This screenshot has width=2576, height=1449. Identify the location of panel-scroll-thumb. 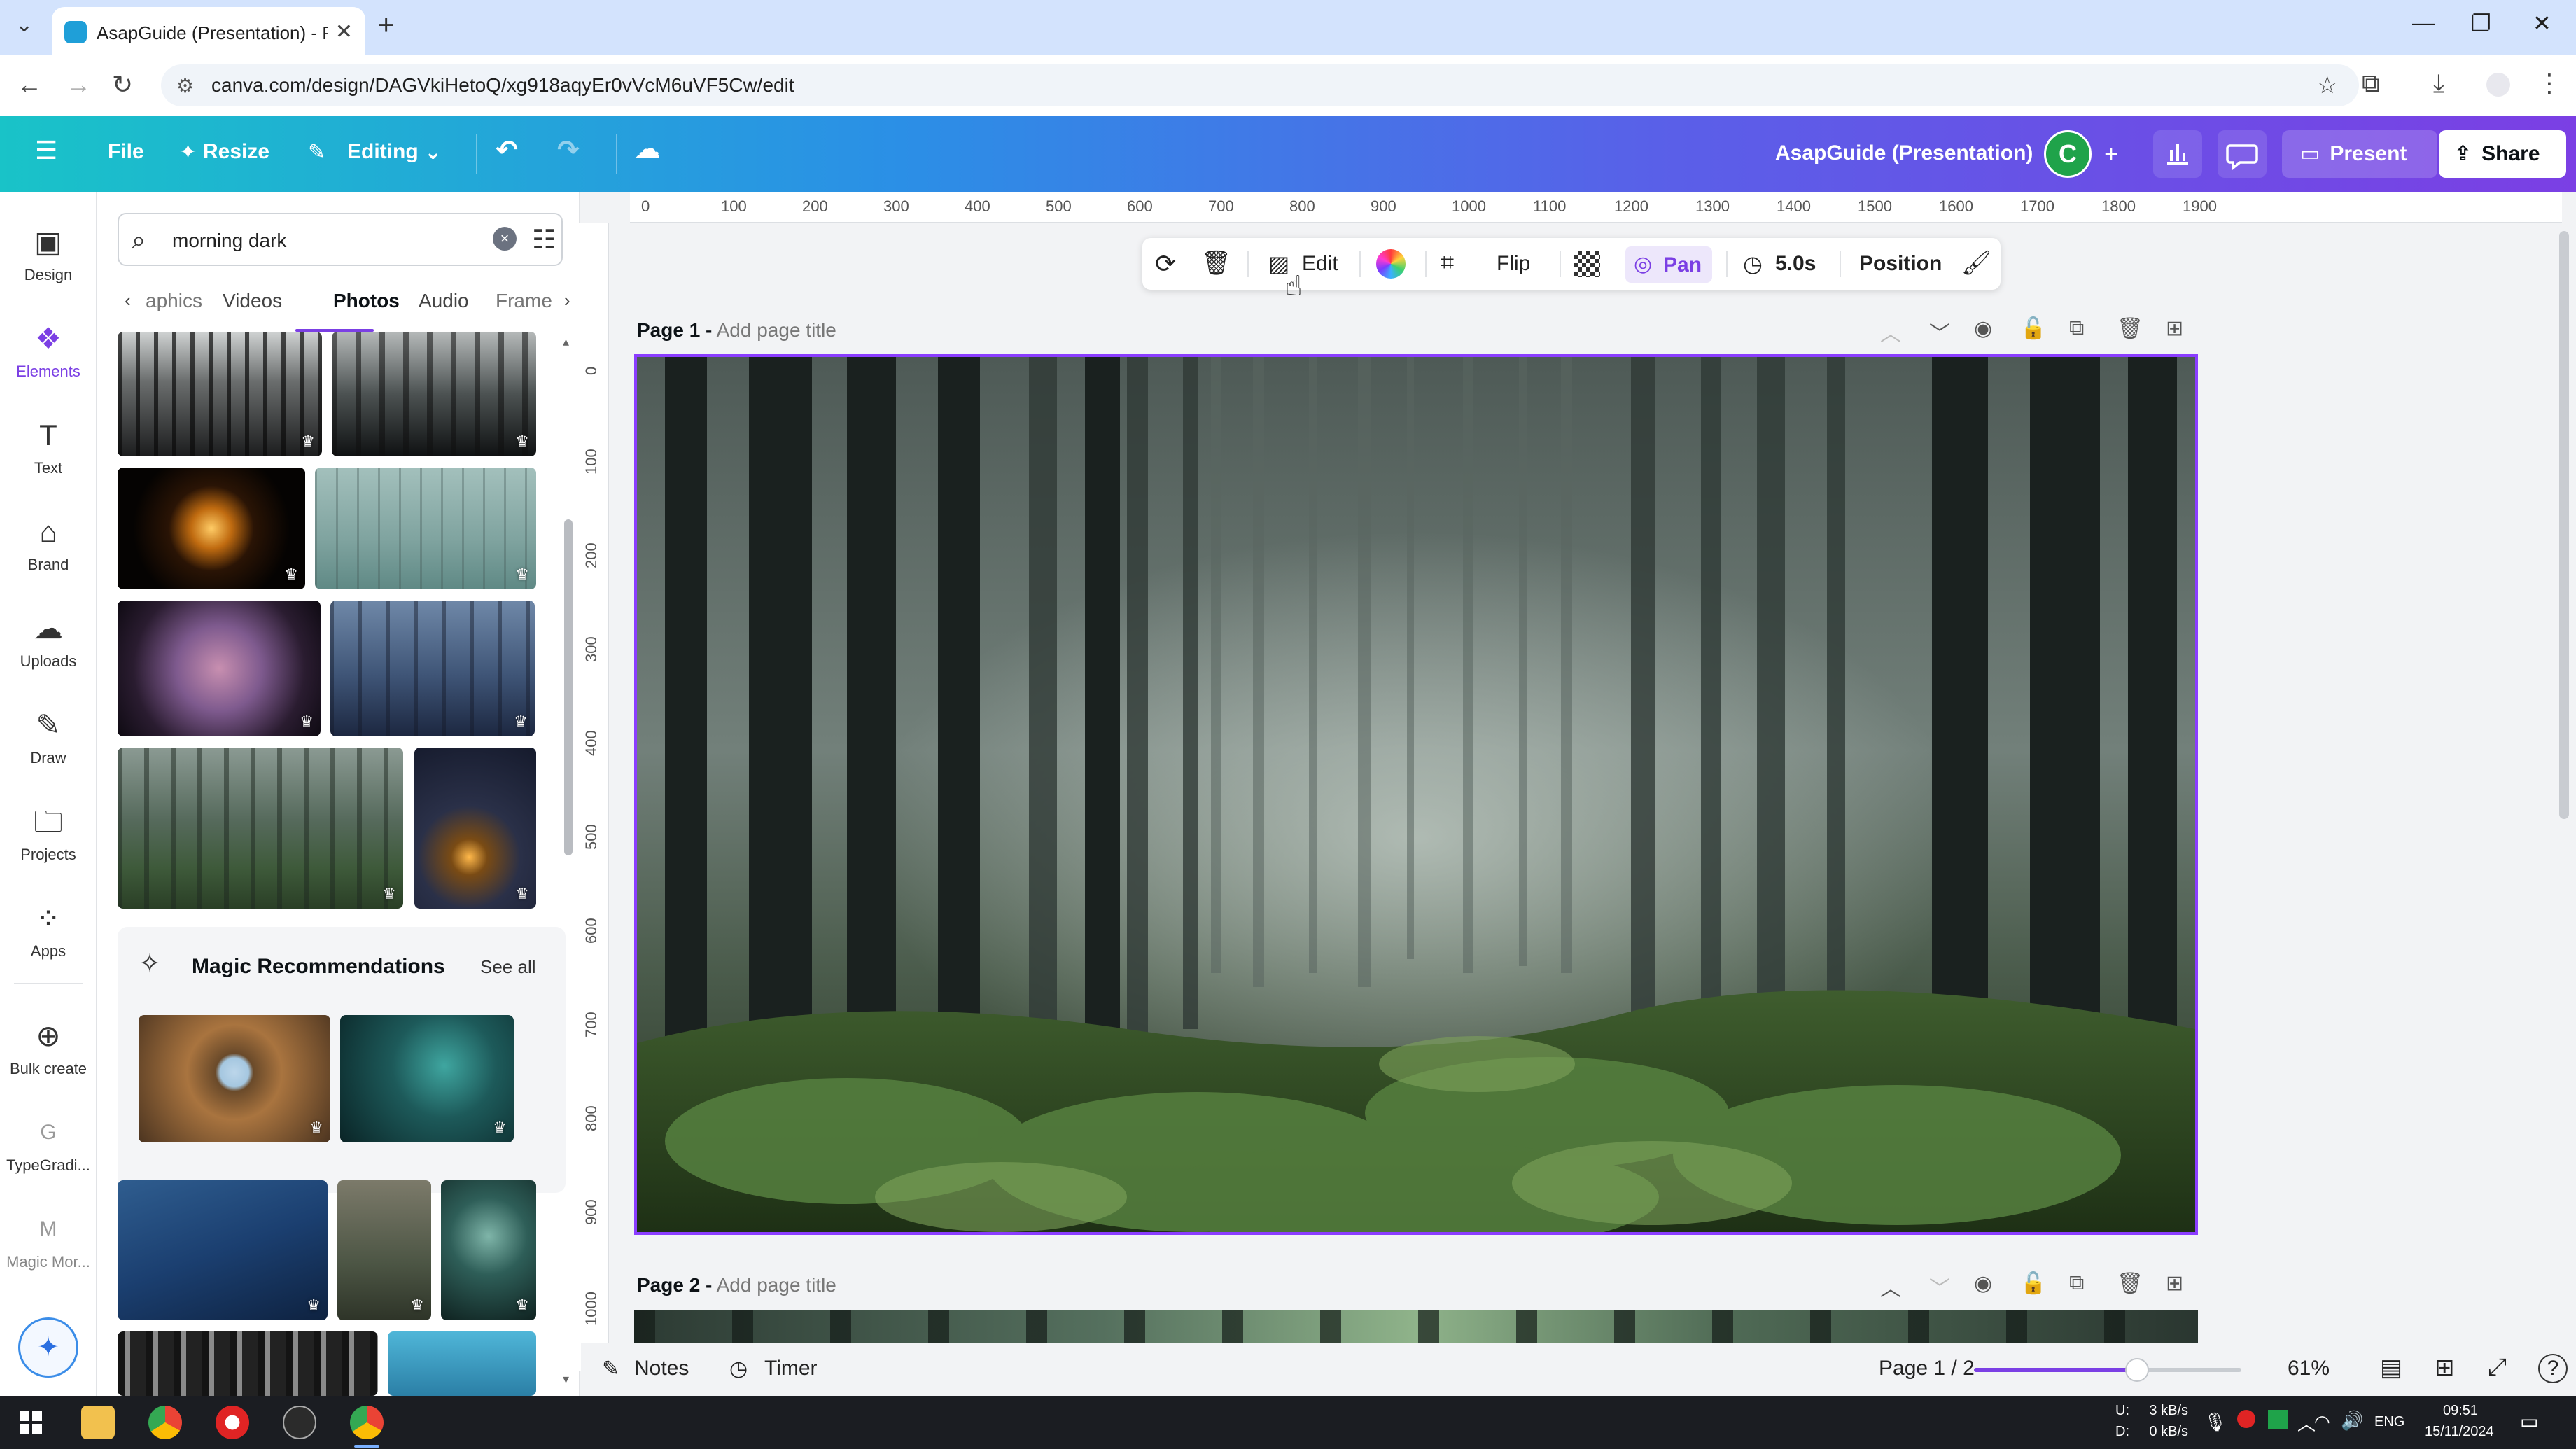
(568, 687).